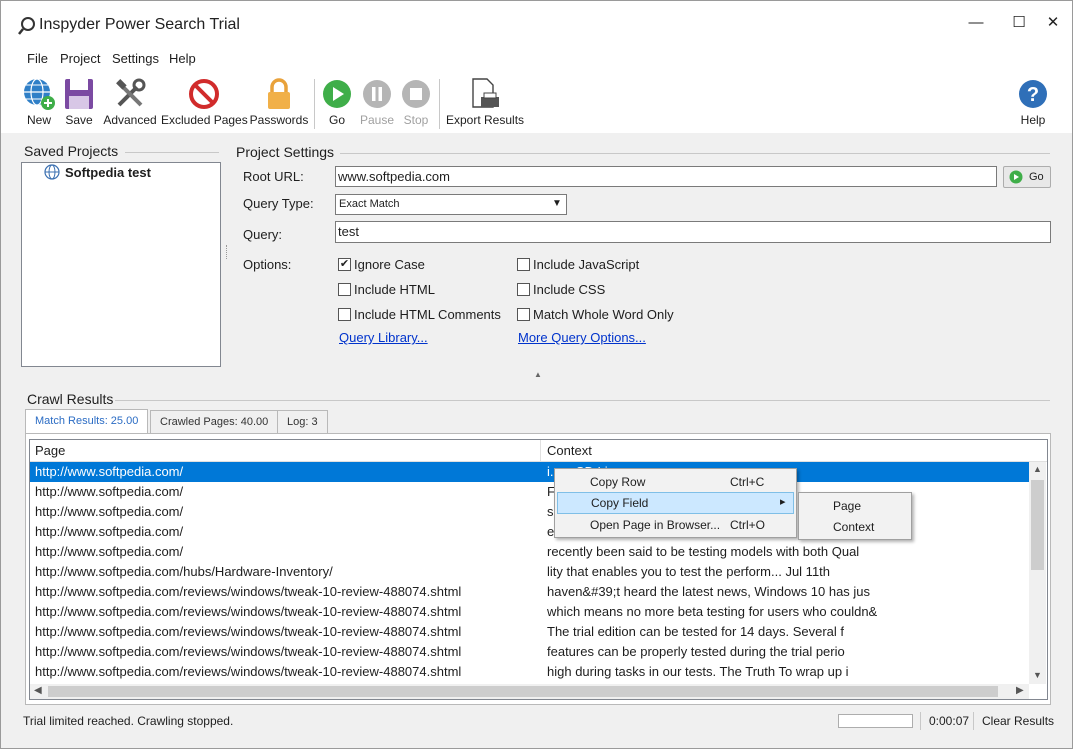  Describe the element at coordinates (38, 120) in the screenshot. I see `new-label: New` at that location.